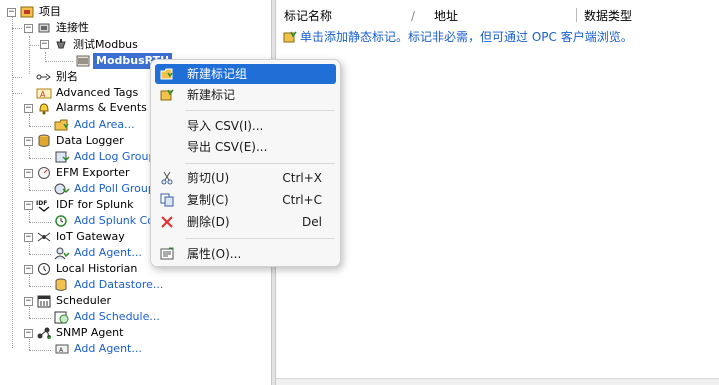  Describe the element at coordinates (576, 15) in the screenshot. I see `column-divider` at that location.